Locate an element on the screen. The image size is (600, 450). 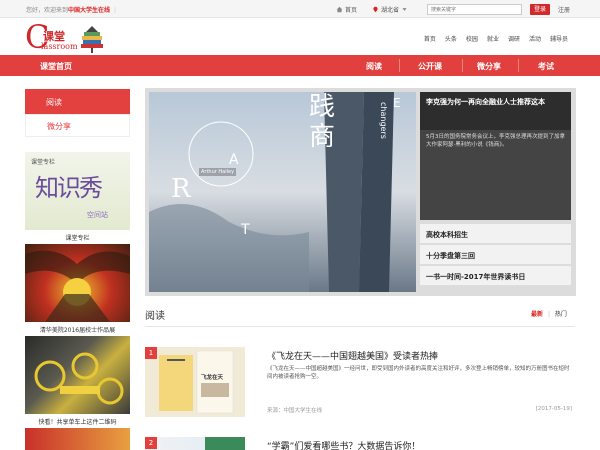
list-item: 2 “学霸”们爱看哪些书？大数据告诉你！ is located at coordinates (360, 443).